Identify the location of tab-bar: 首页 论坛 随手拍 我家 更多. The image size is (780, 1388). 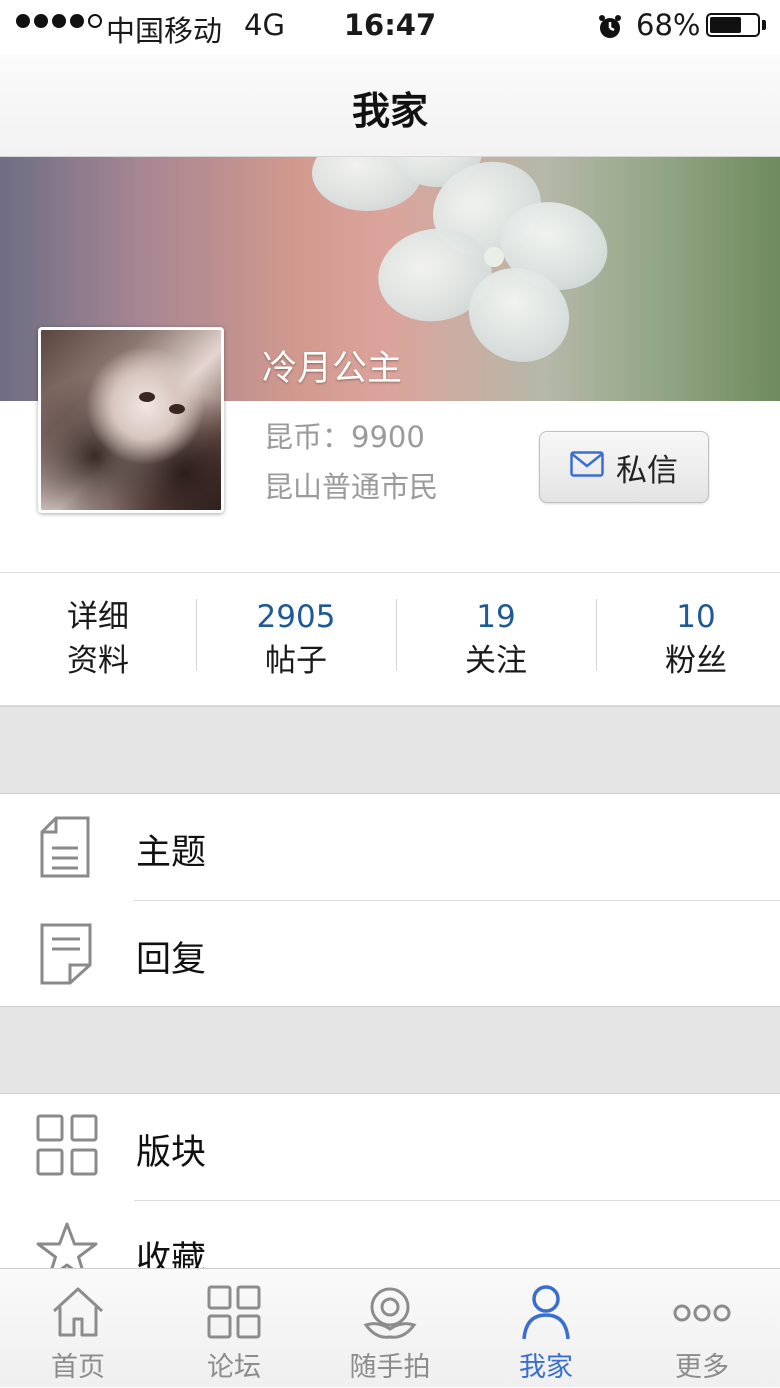
(390, 1327).